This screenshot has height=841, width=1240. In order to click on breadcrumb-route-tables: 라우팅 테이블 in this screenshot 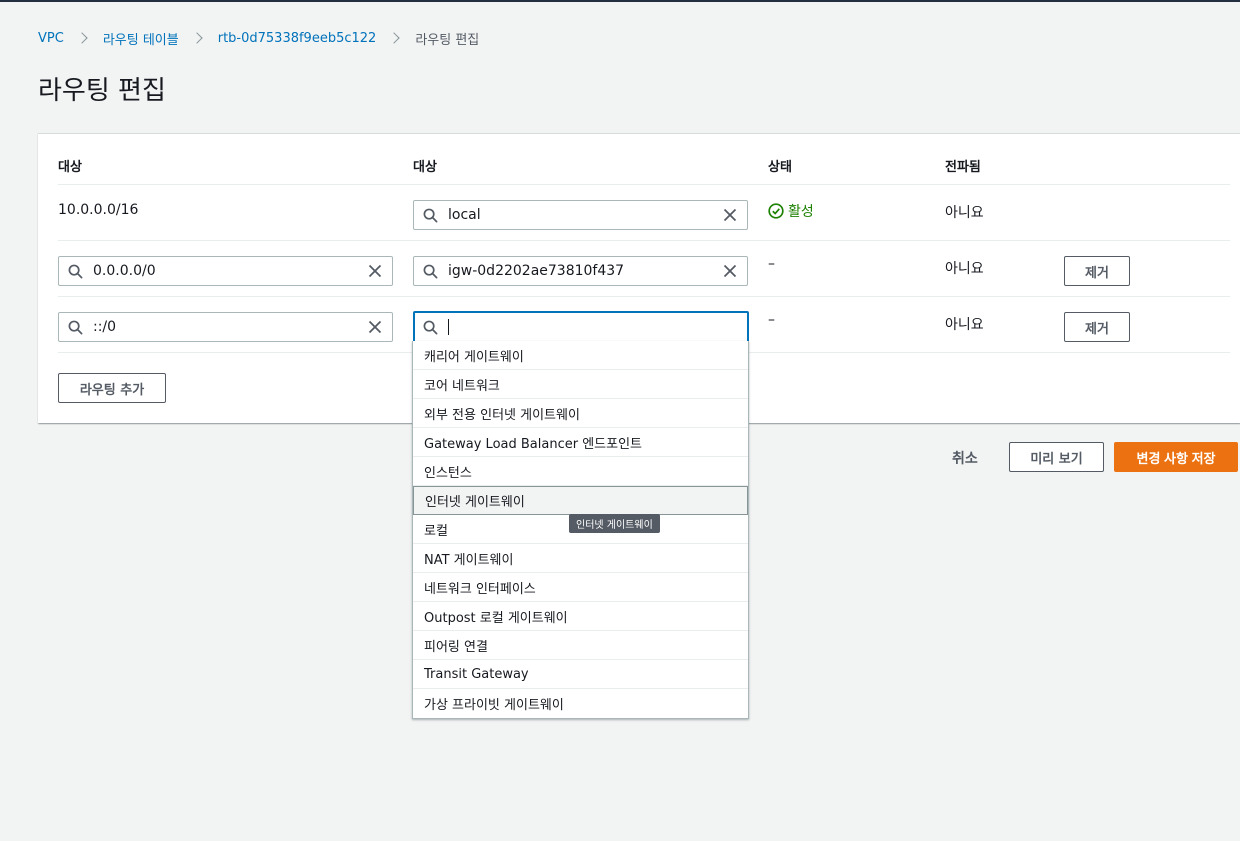, I will do `click(141, 38)`.